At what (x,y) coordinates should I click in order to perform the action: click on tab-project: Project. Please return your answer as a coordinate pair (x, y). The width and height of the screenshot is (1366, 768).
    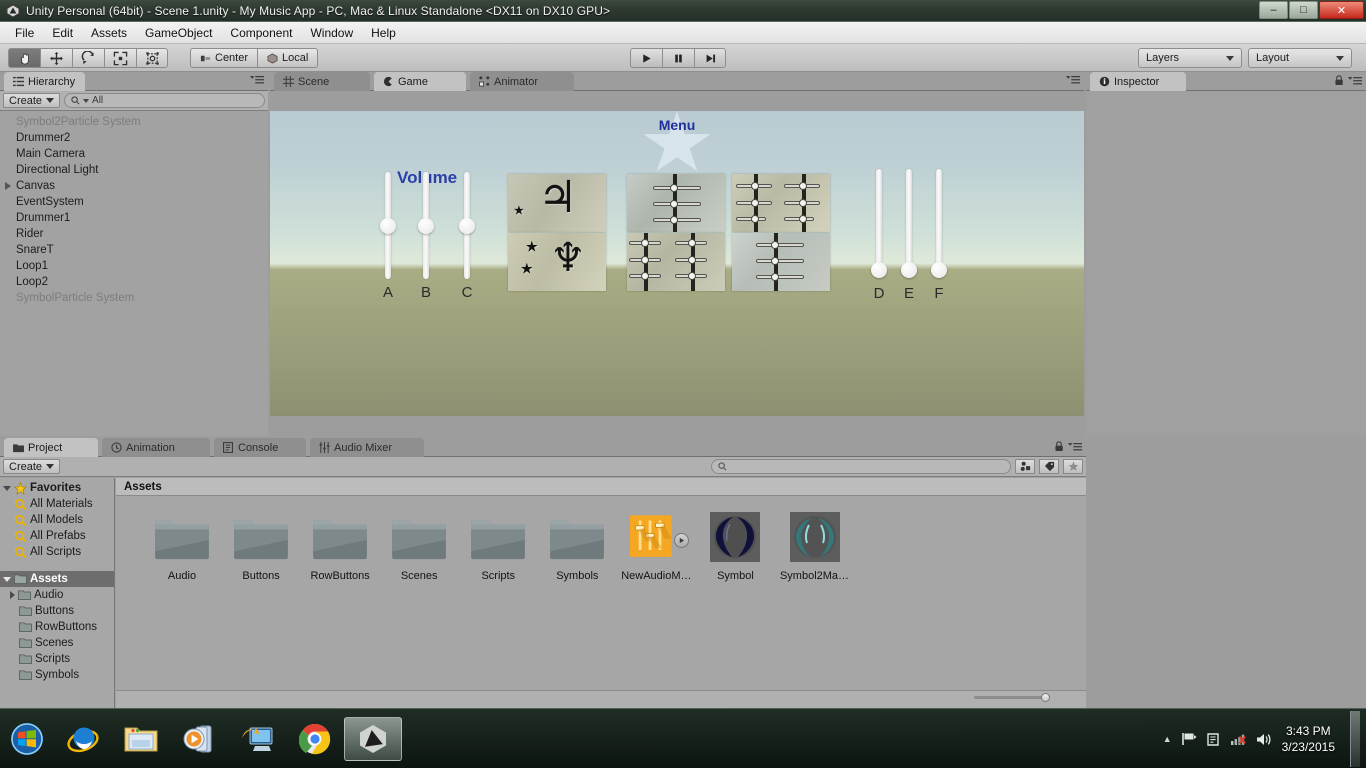
    Looking at the image, I should click on (51, 447).